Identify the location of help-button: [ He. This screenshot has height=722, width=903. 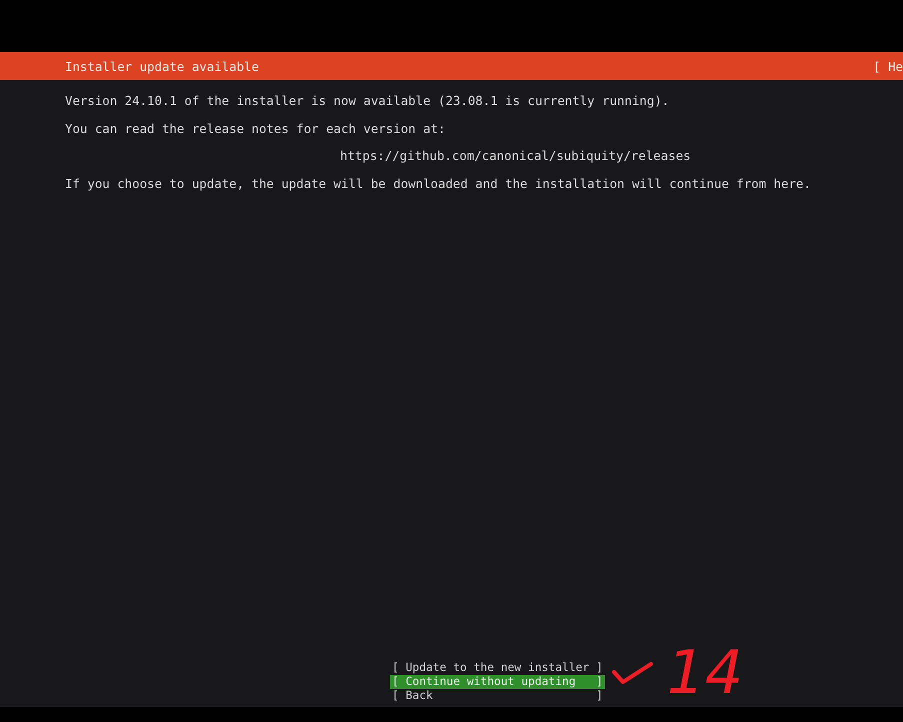
(888, 66).